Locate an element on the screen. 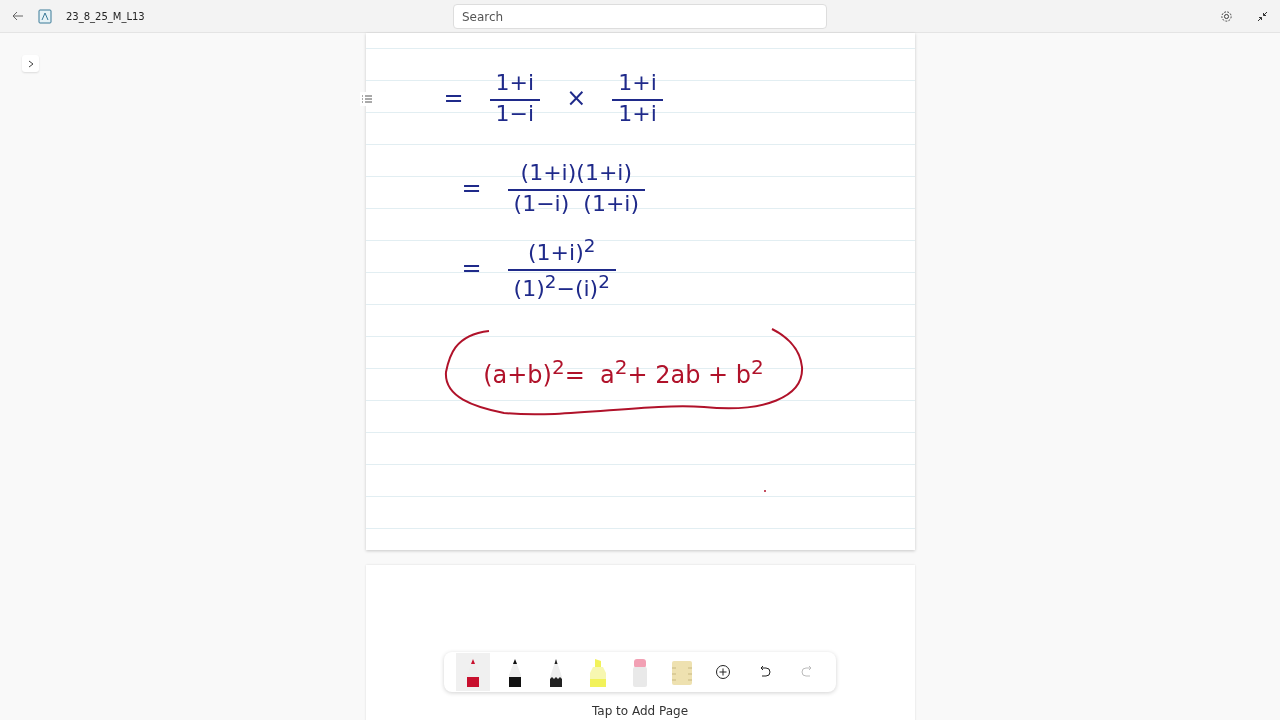 This screenshot has width=1280, height=720. collapse-icon is located at coordinates (1262, 16).